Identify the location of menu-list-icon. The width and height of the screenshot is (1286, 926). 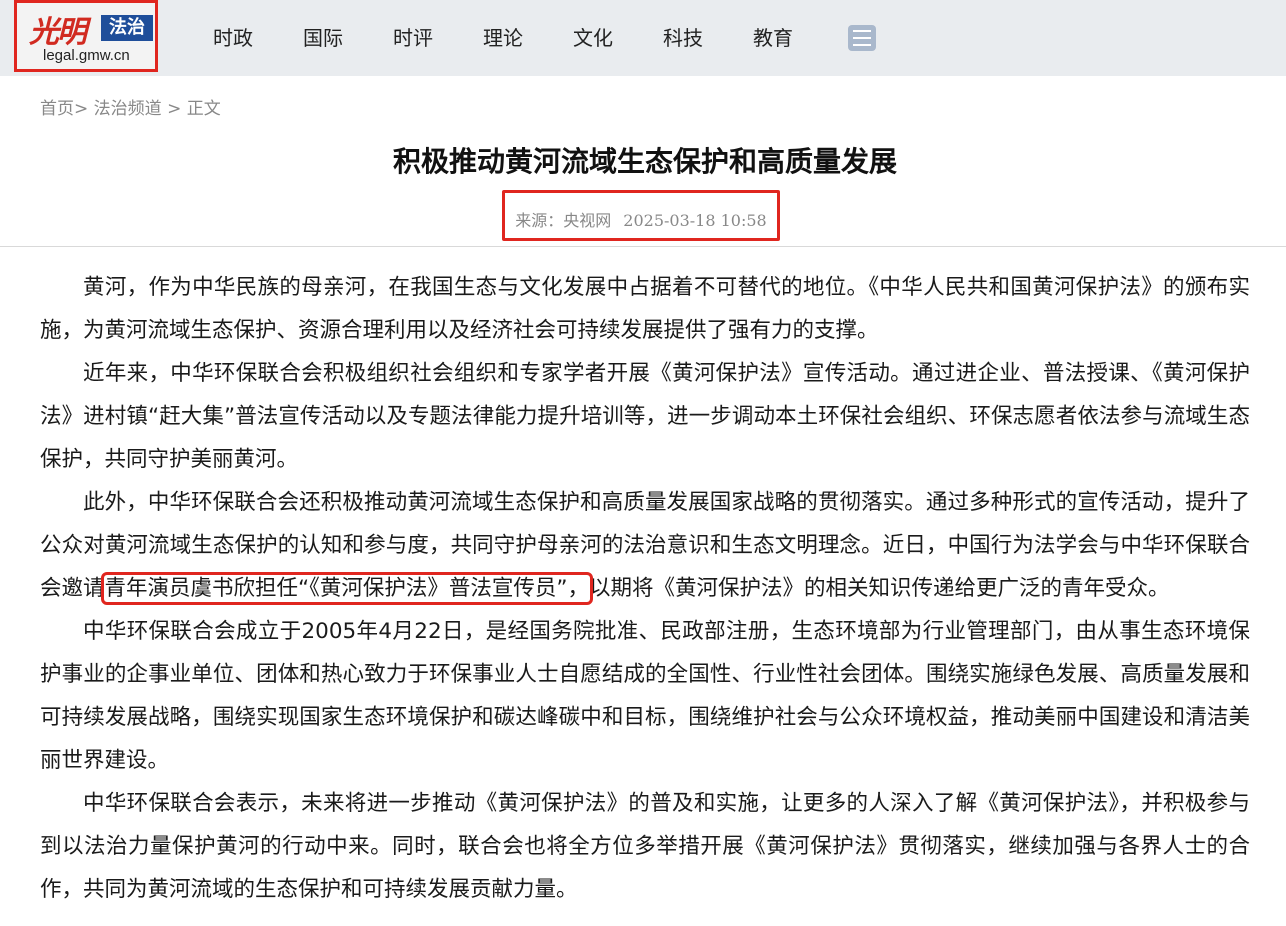
(862, 38).